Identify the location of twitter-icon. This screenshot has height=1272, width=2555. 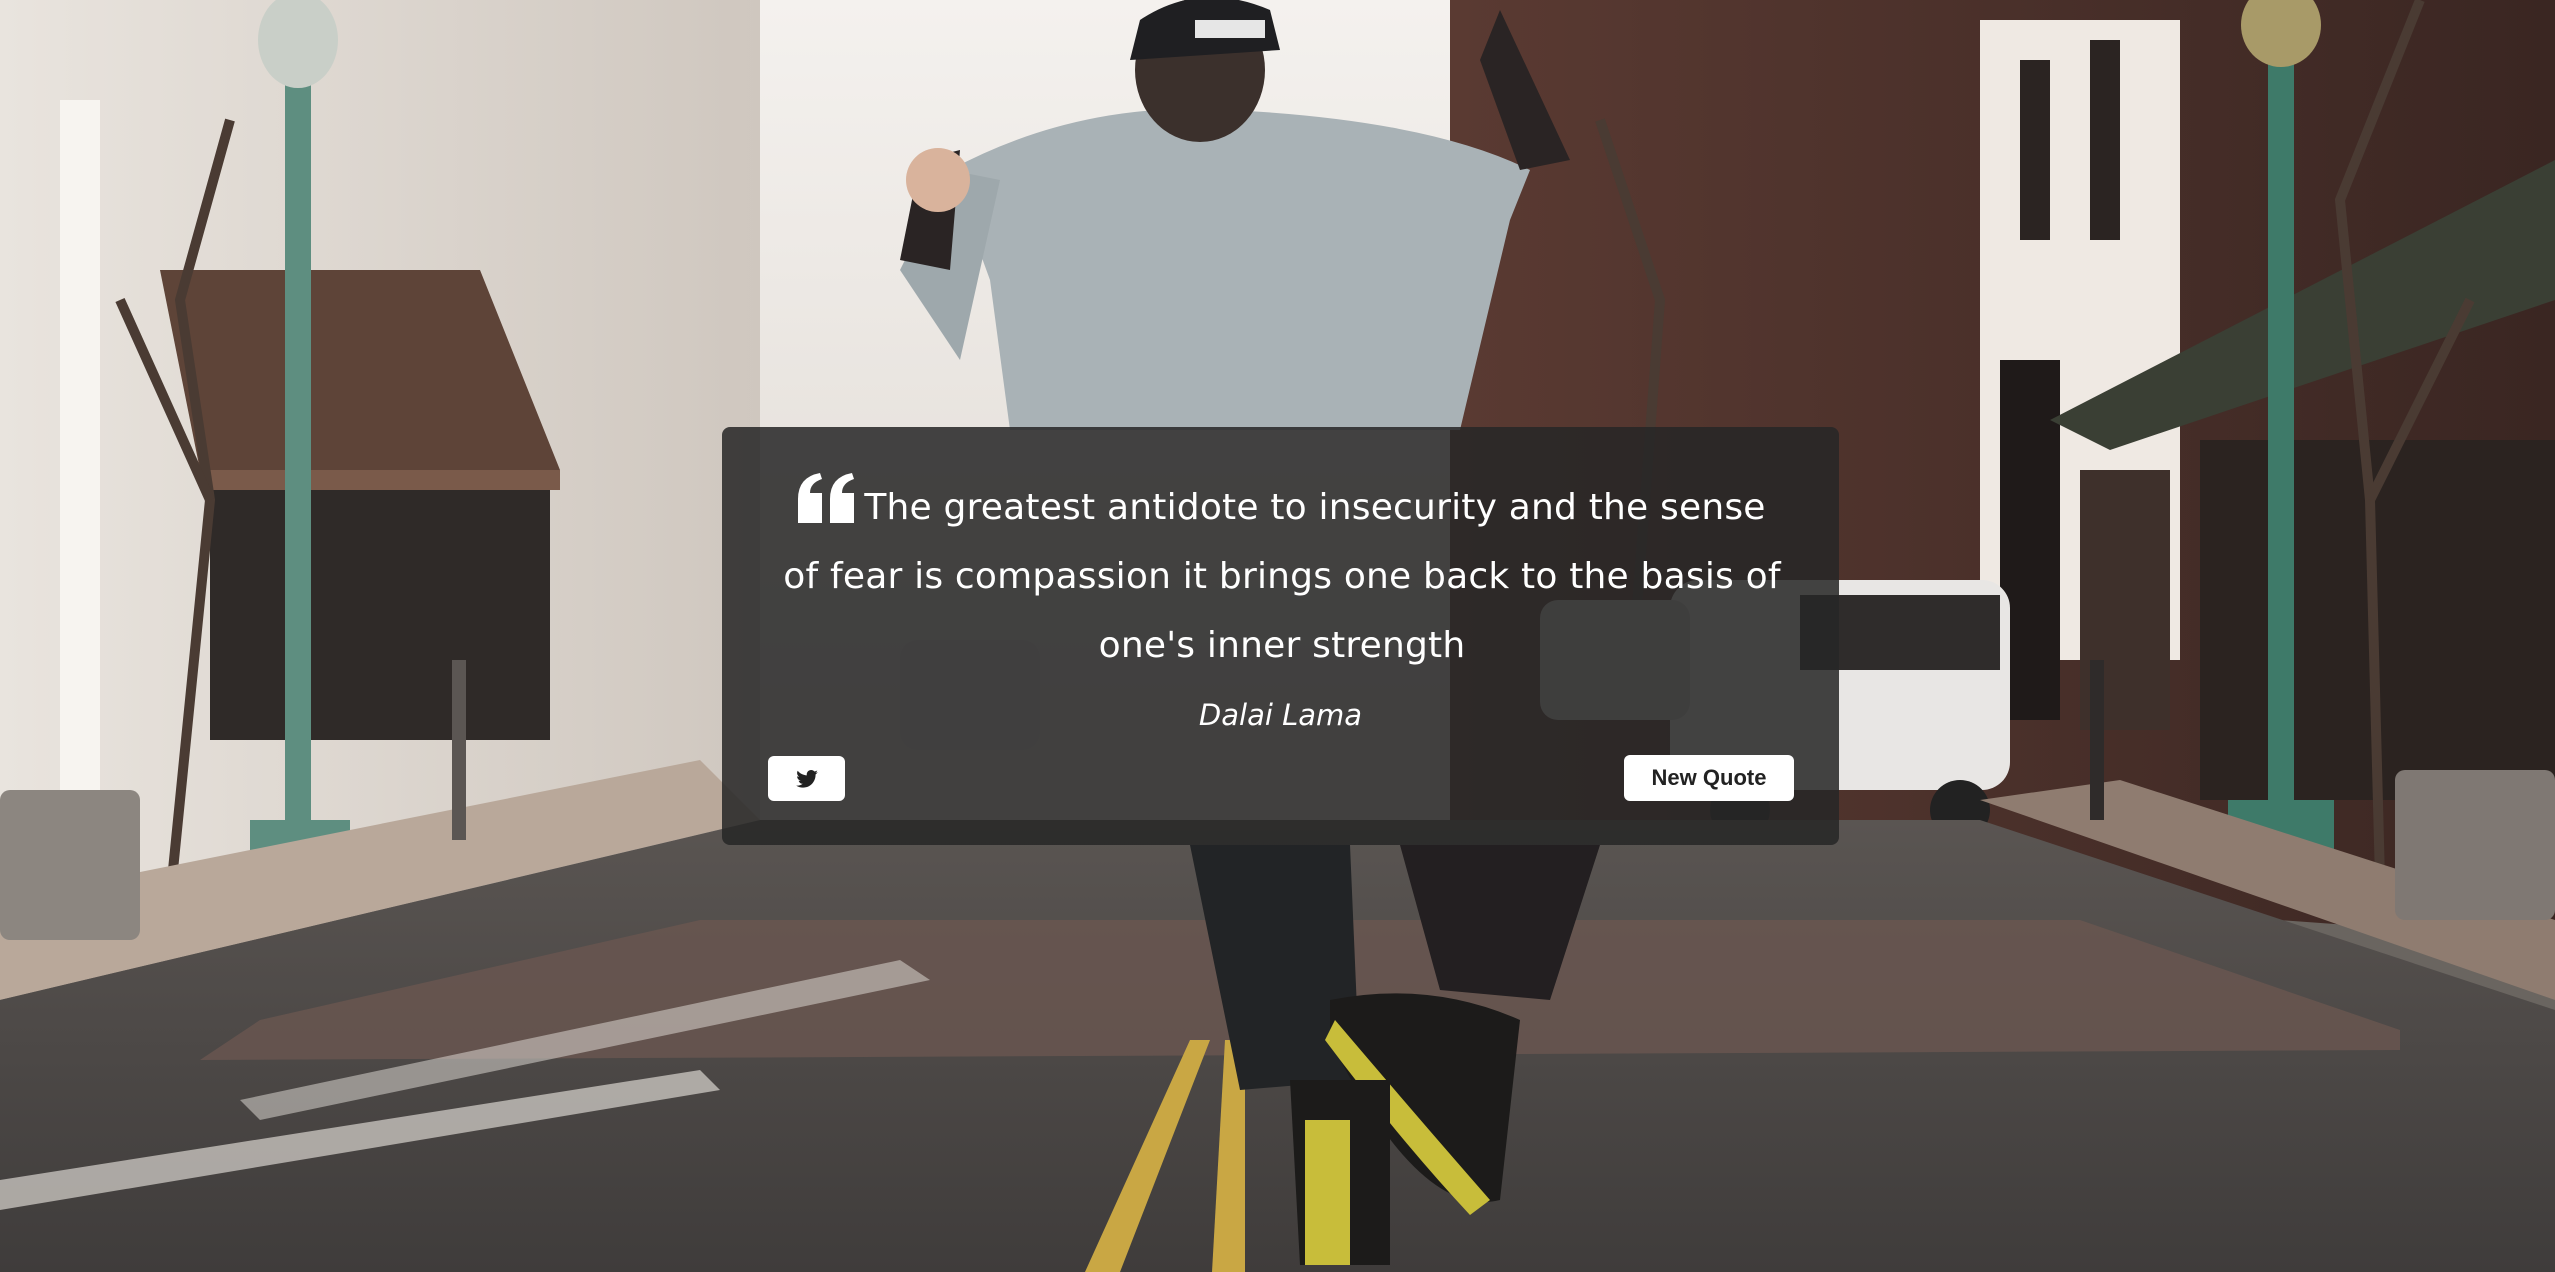
(806, 778).